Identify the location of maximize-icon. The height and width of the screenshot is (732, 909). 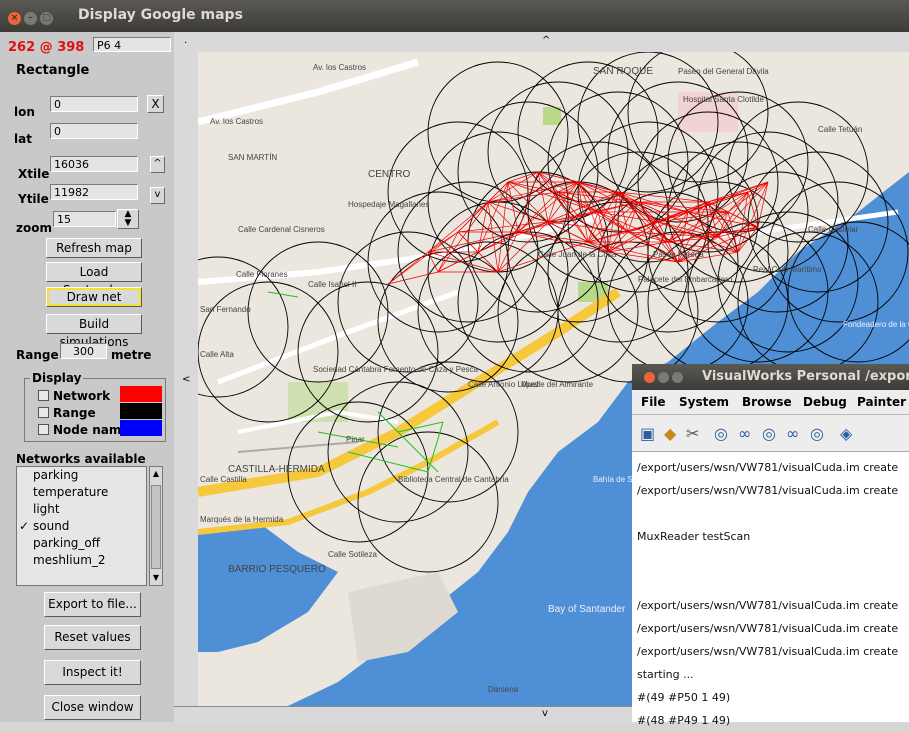
(677, 377).